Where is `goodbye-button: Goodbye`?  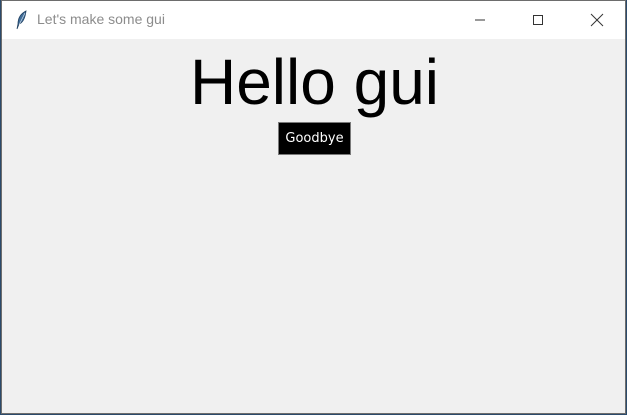
goodbye-button: Goodbye is located at coordinates (314, 138).